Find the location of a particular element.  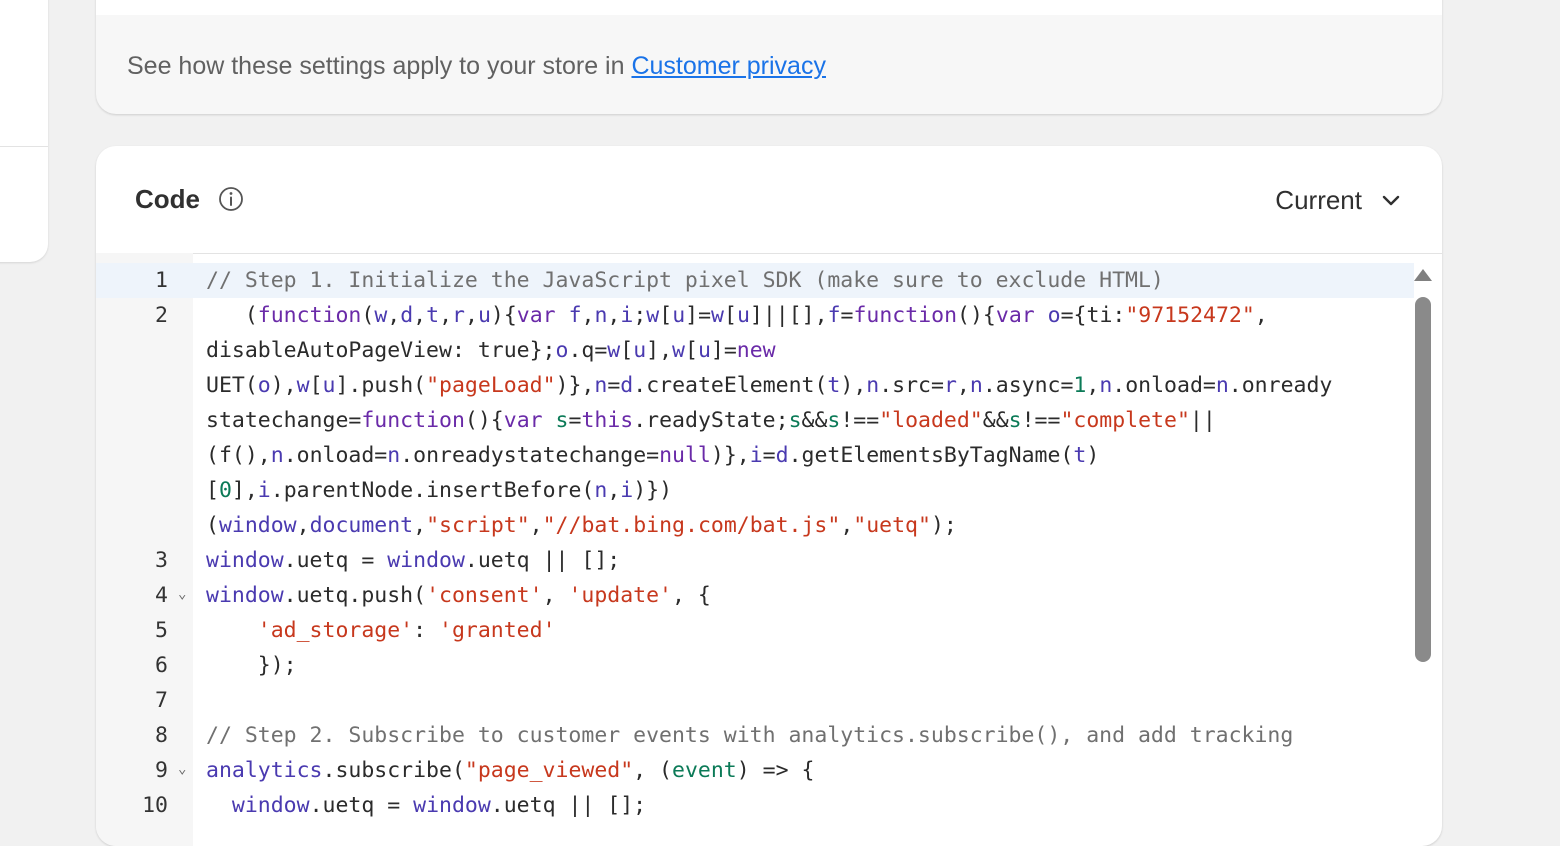

editor-scrollbar is located at coordinates (1423, 463).